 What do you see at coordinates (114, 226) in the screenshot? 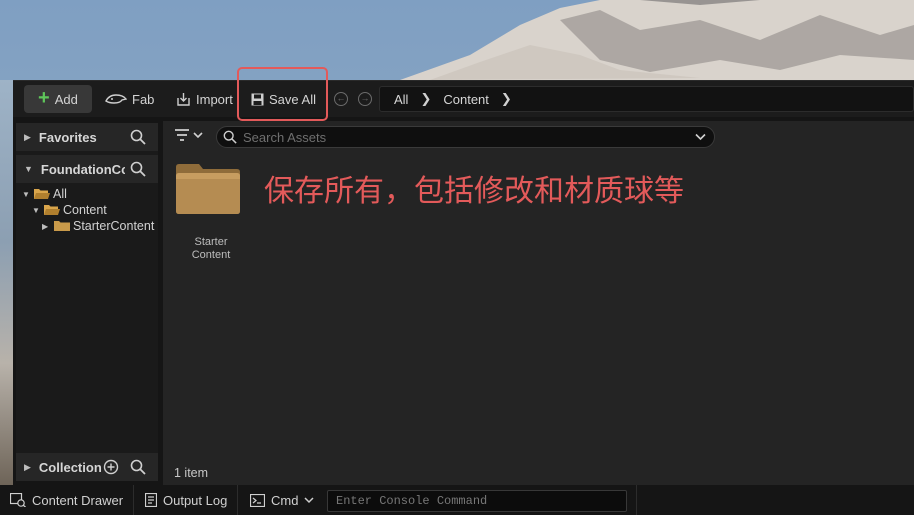
I see `tree-label: StarterContent` at bounding box center [114, 226].